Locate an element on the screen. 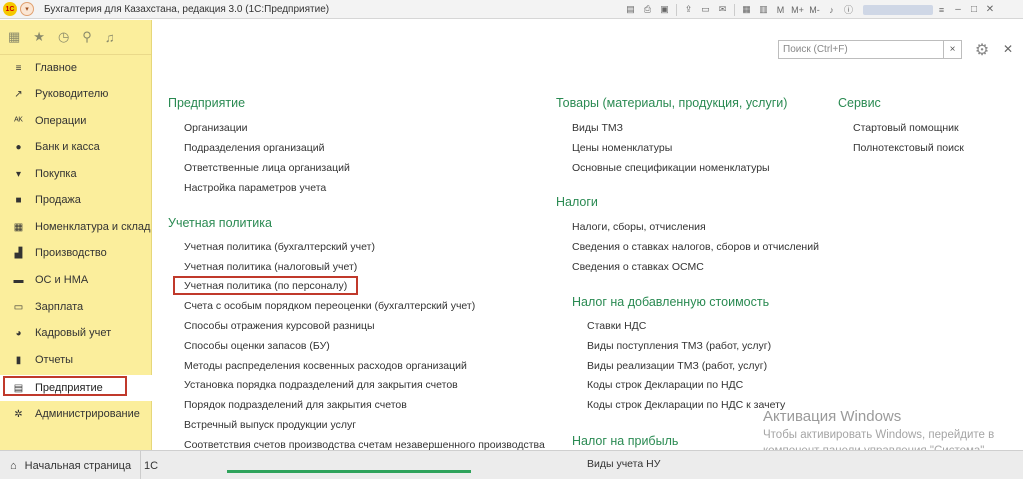 The height and width of the screenshot is (479, 1023). link-counter-output: Встречный выпуск продукции услуг is located at coordinates (270, 425).